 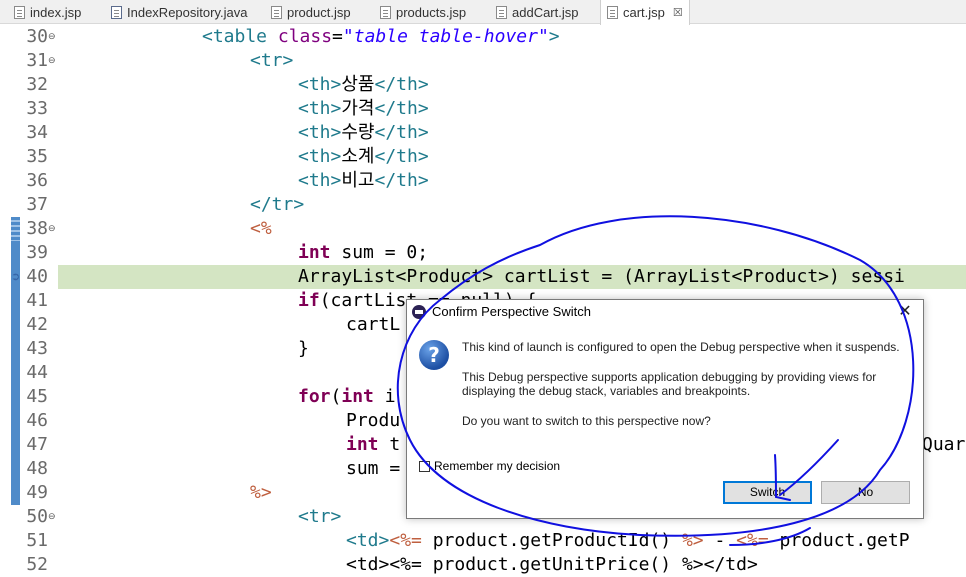 What do you see at coordinates (37, 372) in the screenshot?
I see `line-number: 44` at bounding box center [37, 372].